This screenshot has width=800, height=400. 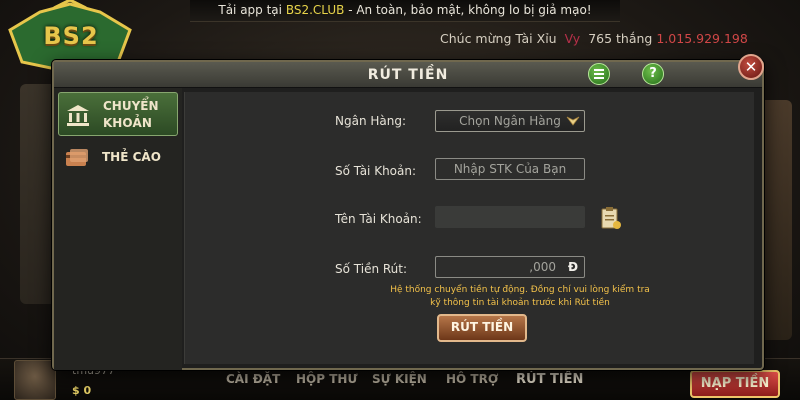 I want to click on tab-scratch-card-label: THẺ CÀO, so click(x=131, y=157).